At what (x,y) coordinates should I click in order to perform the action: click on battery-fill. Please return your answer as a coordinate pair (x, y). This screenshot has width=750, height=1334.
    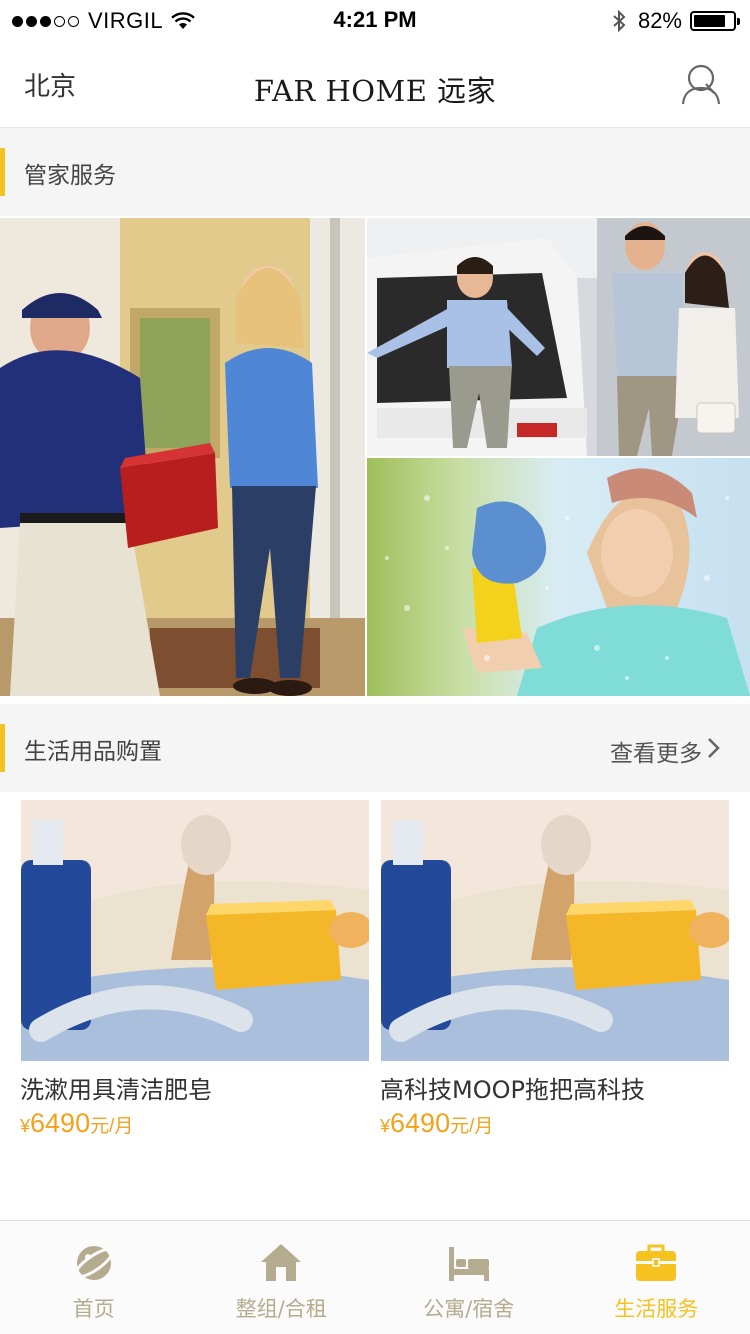
    Looking at the image, I should click on (710, 21).